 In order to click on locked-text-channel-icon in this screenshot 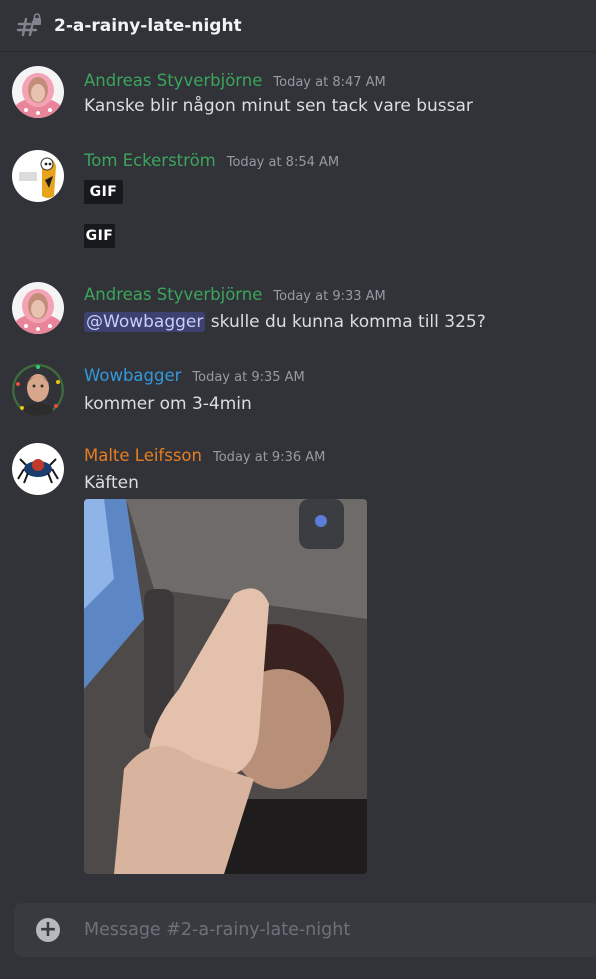, I will do `click(29, 25)`.